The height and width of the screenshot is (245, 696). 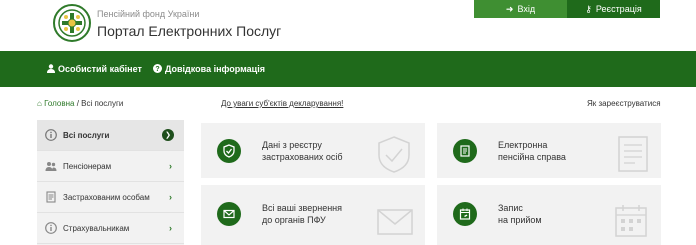 I want to click on document-icon, so click(x=51, y=197).